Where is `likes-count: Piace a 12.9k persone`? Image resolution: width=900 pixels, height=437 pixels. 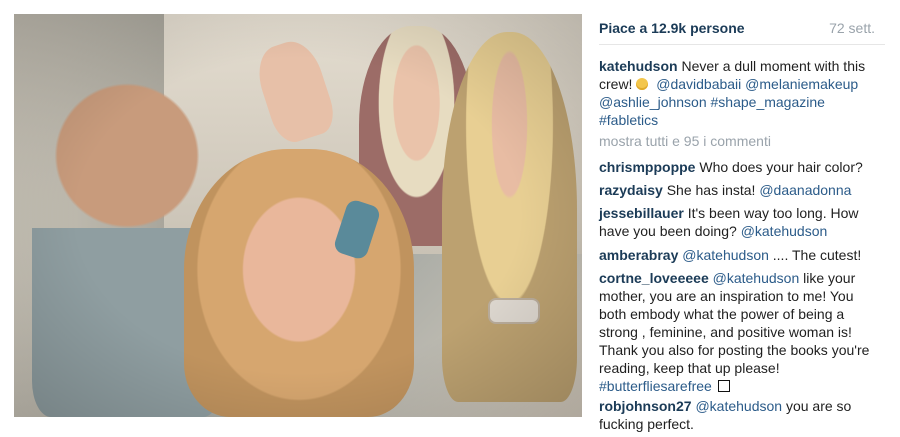
likes-count: Piace a 12.9k persone is located at coordinates (672, 28).